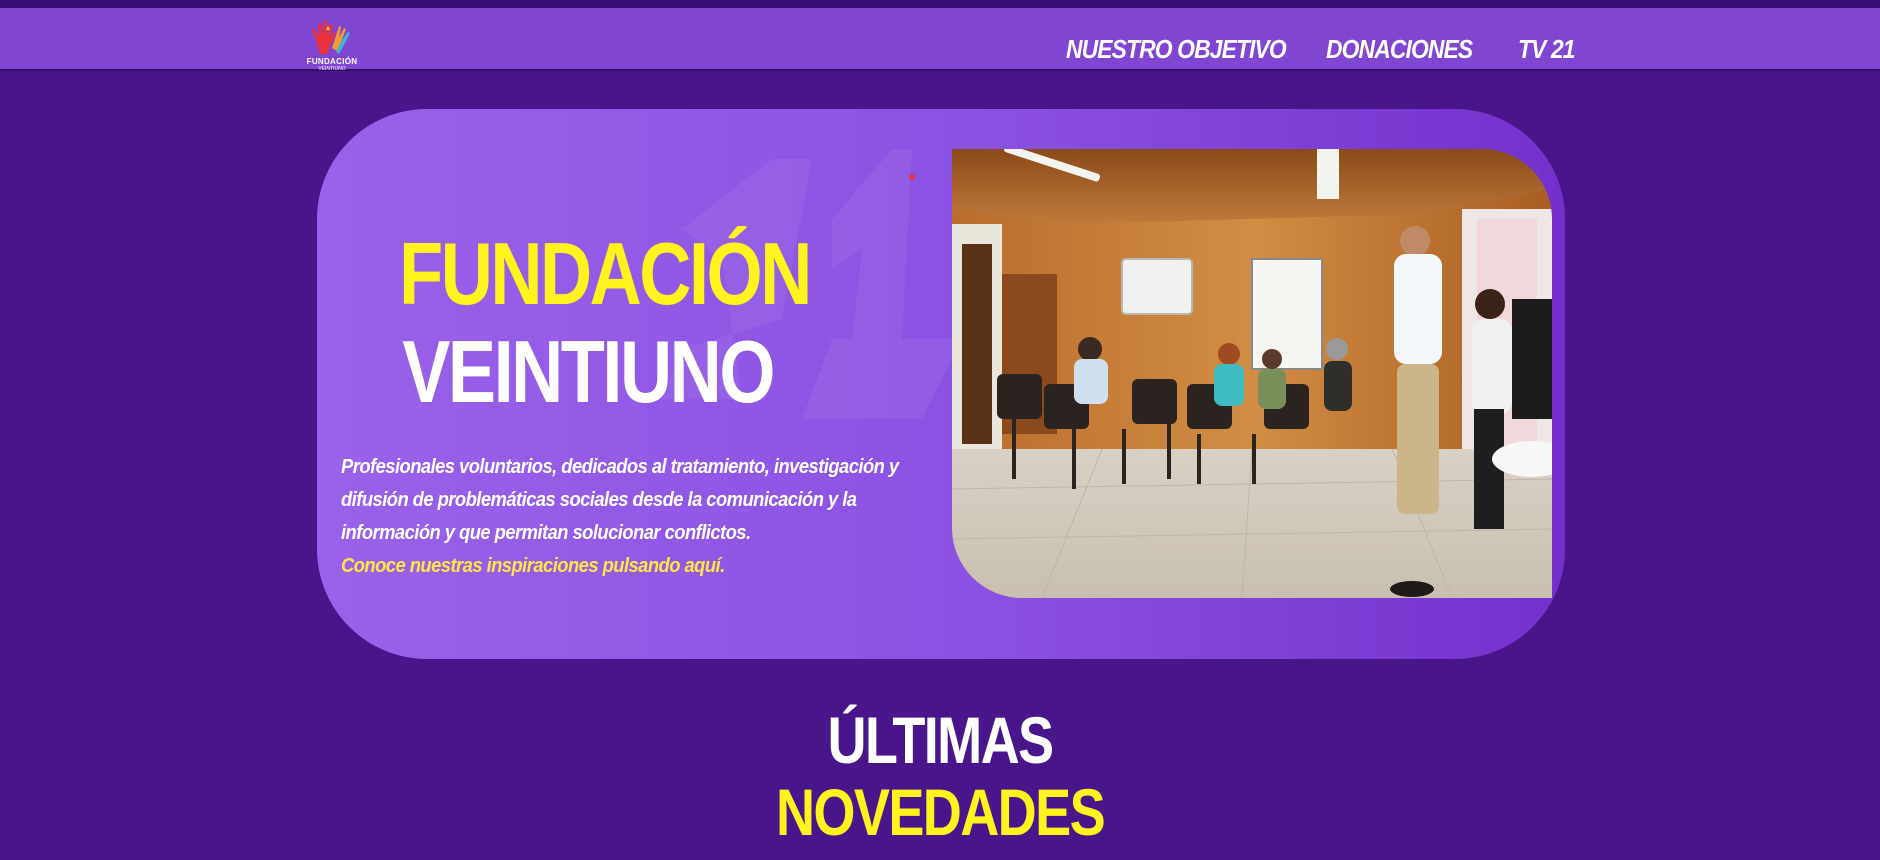 The image size is (1880, 860). What do you see at coordinates (605, 273) in the screenshot?
I see `hero-title-line1: FUNDACIÓN` at bounding box center [605, 273].